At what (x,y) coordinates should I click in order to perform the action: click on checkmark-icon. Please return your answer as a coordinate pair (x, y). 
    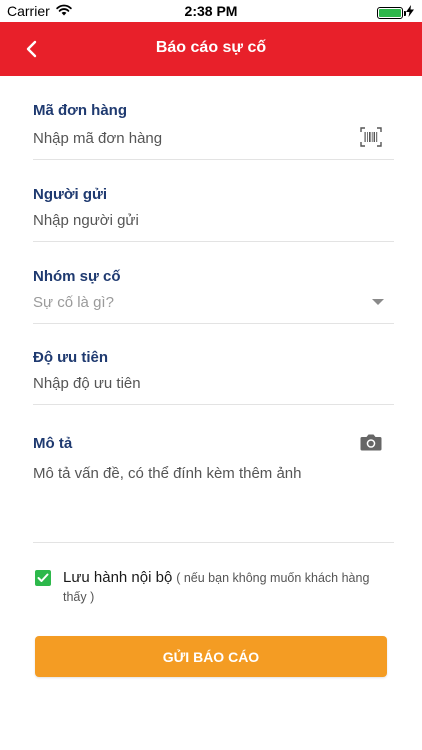
    Looking at the image, I should click on (43, 577).